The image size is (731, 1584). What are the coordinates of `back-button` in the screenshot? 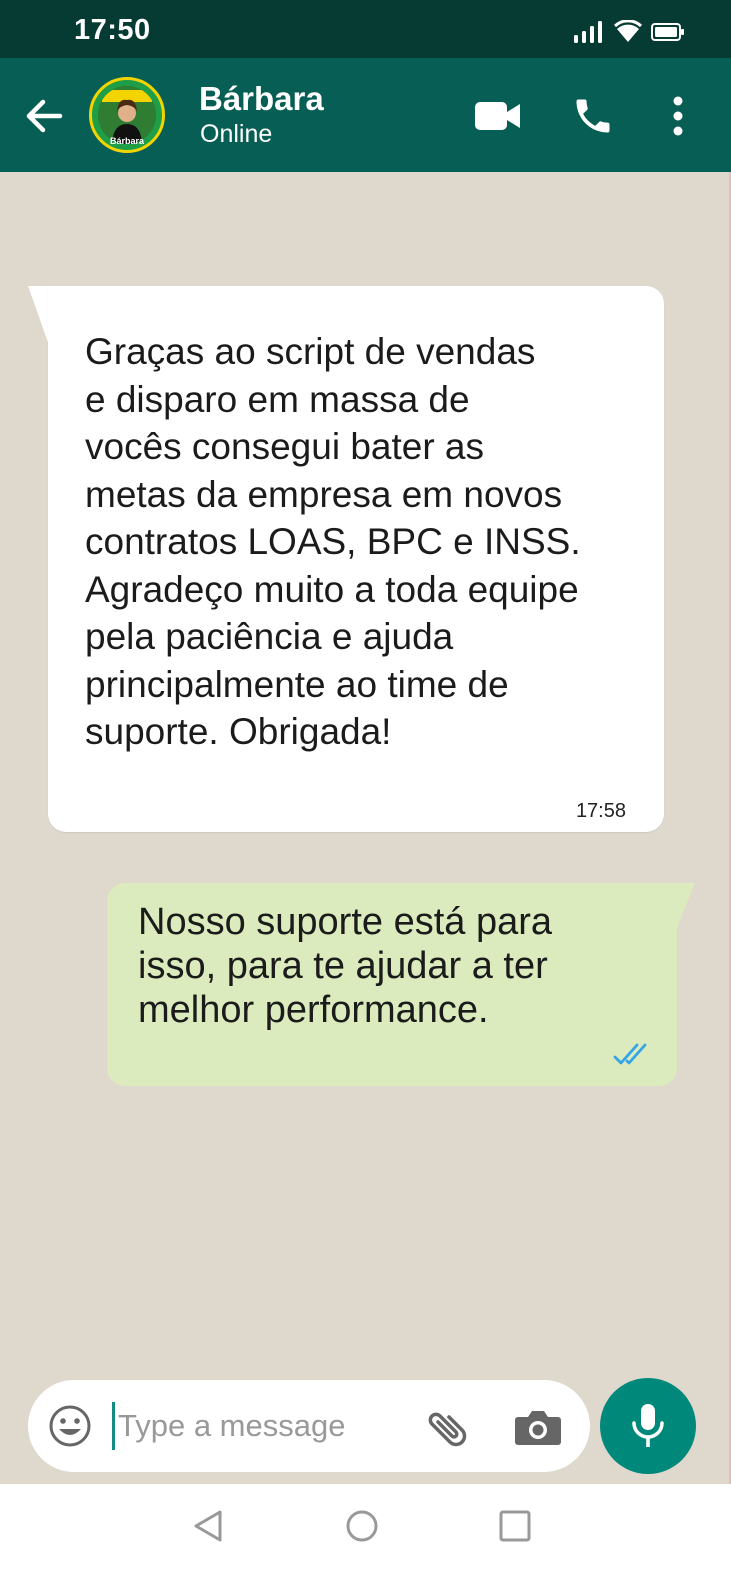 It's located at (44, 116).